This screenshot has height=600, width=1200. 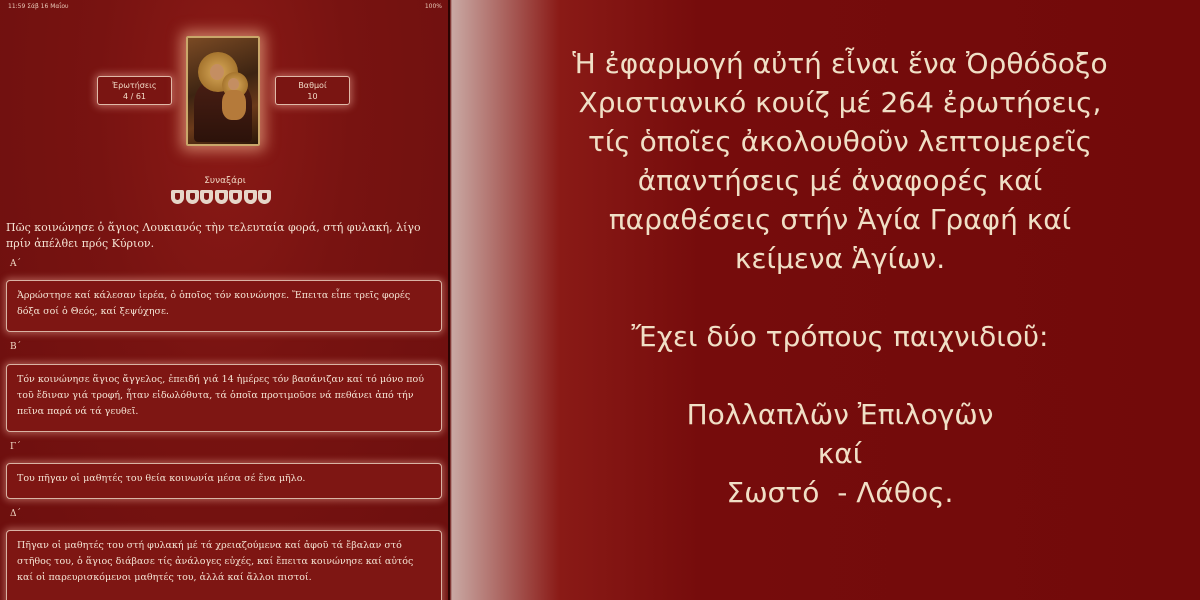 I want to click on battery-indicator: 100%, so click(x=433, y=6).